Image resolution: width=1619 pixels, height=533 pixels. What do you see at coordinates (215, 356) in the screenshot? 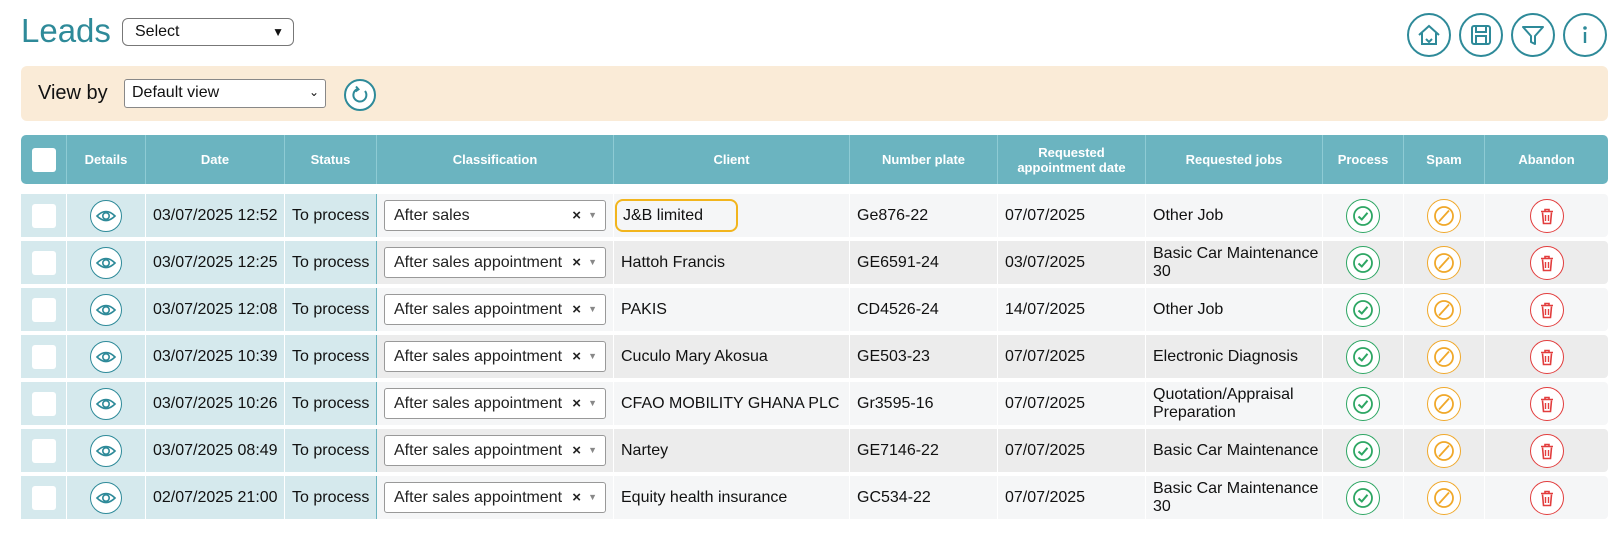
I see `date-cell: 03/07/2025 10:39` at bounding box center [215, 356].